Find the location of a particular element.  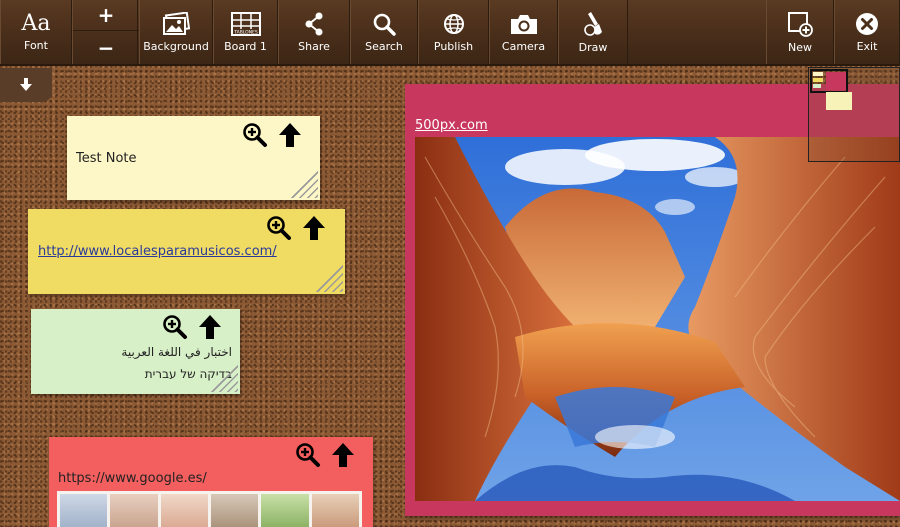

exit-button: Exit is located at coordinates (867, 32).